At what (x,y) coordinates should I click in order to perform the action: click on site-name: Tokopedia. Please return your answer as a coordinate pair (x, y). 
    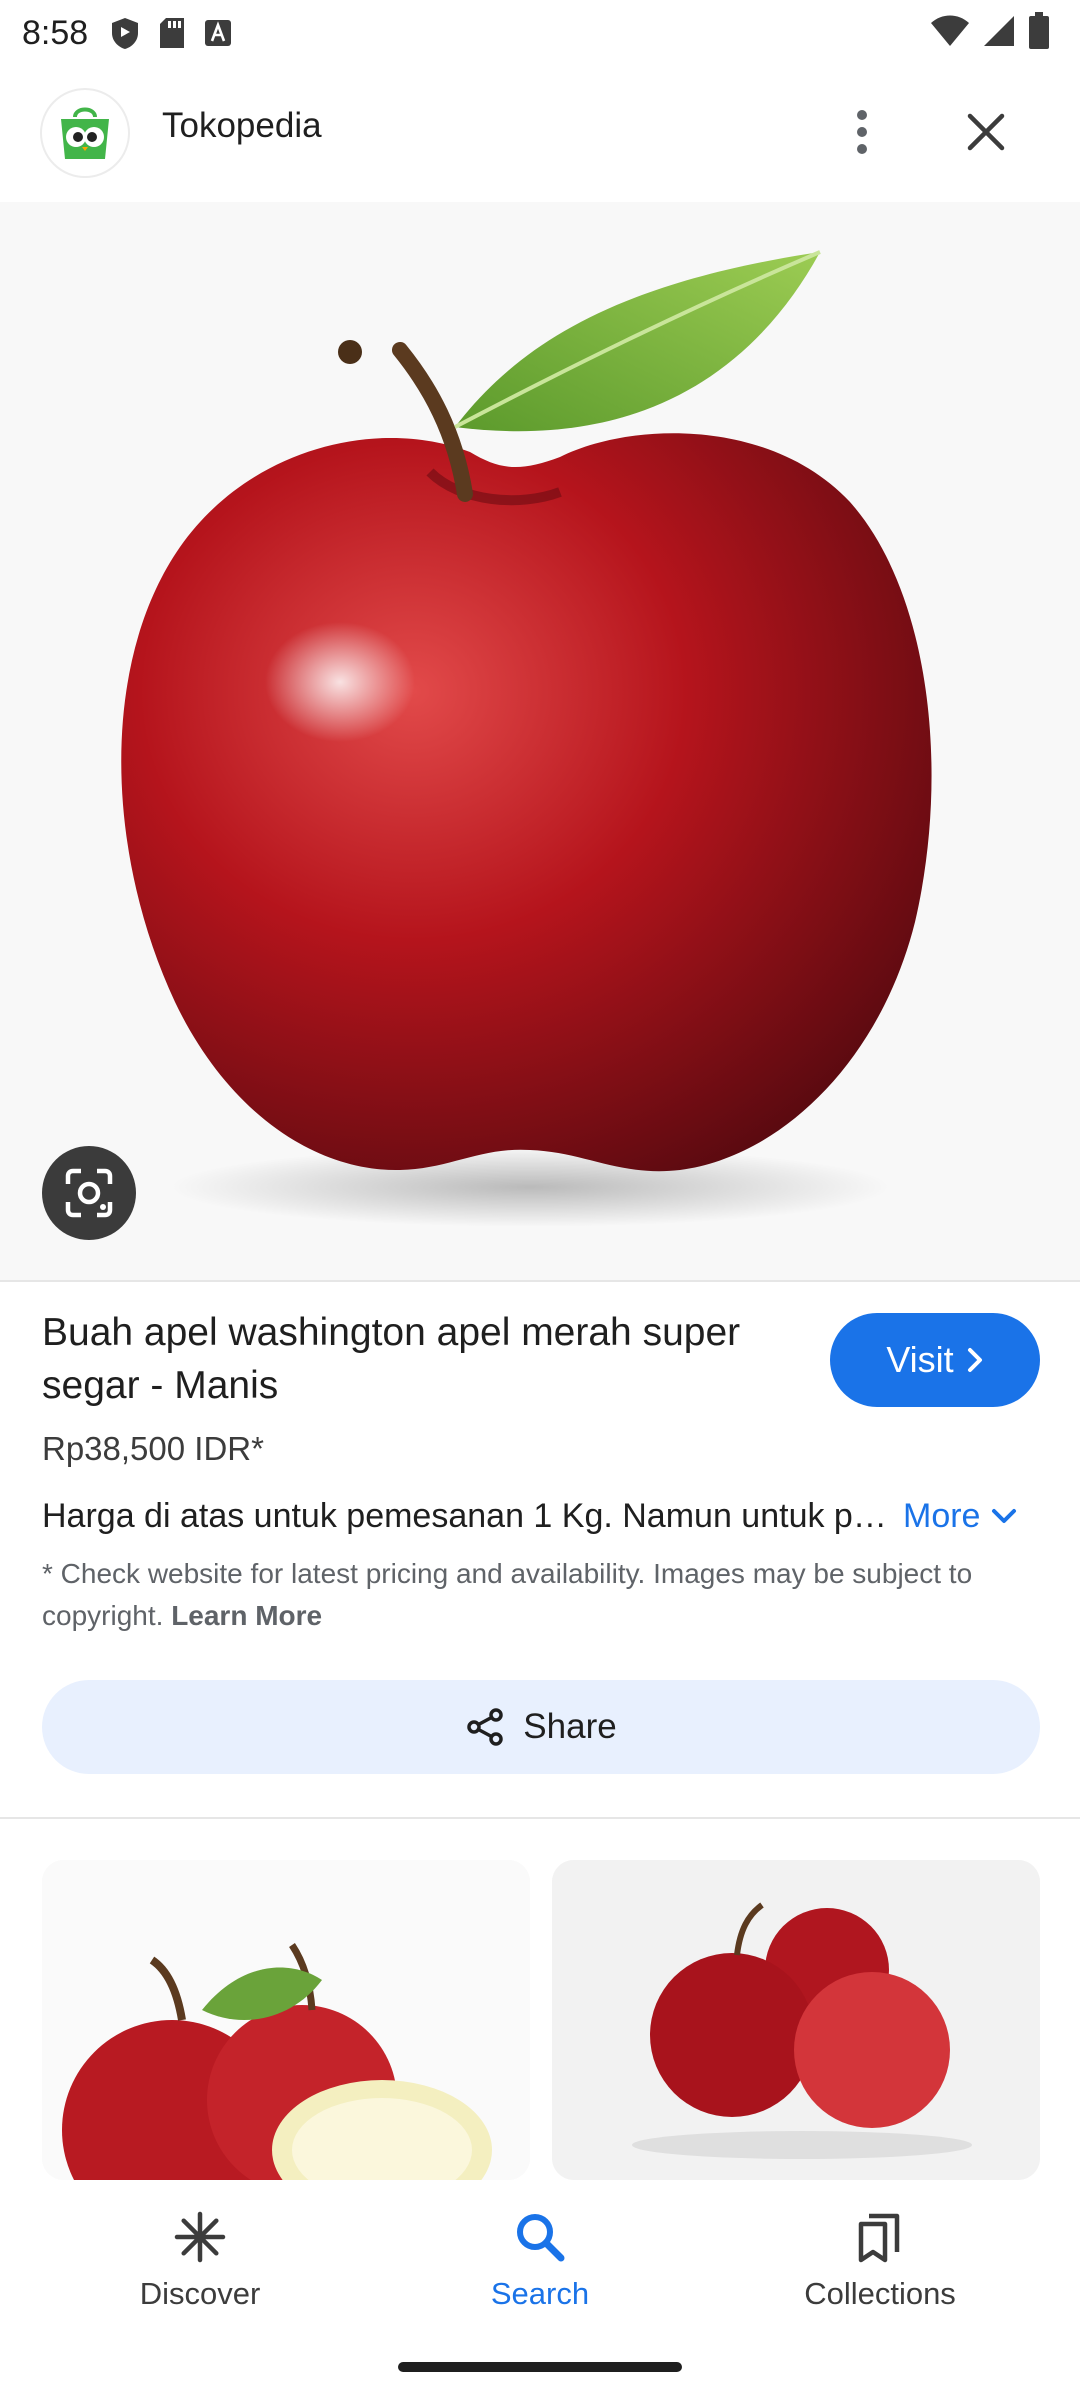
    Looking at the image, I should click on (242, 126).